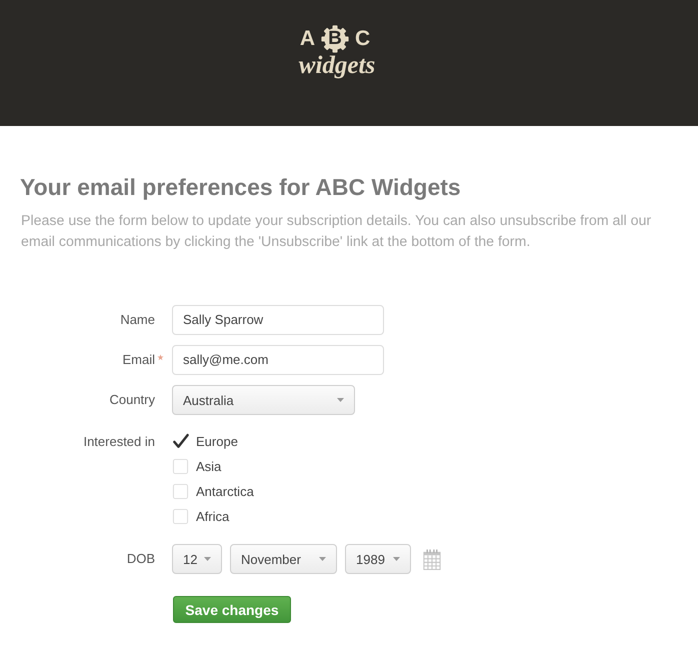 Image resolution: width=698 pixels, height=646 pixels. I want to click on checkbox-label: Europe, so click(217, 441).